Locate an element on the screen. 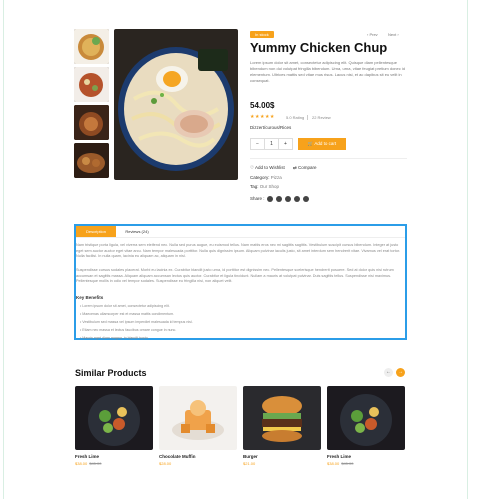 This screenshot has width=479, height=499. share-icons is located at coordinates (288, 199).